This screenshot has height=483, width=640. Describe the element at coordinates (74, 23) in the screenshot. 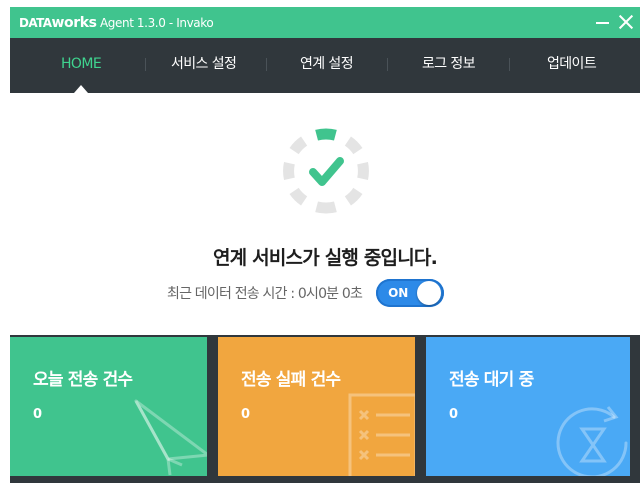

I see `brand-works: works` at that location.